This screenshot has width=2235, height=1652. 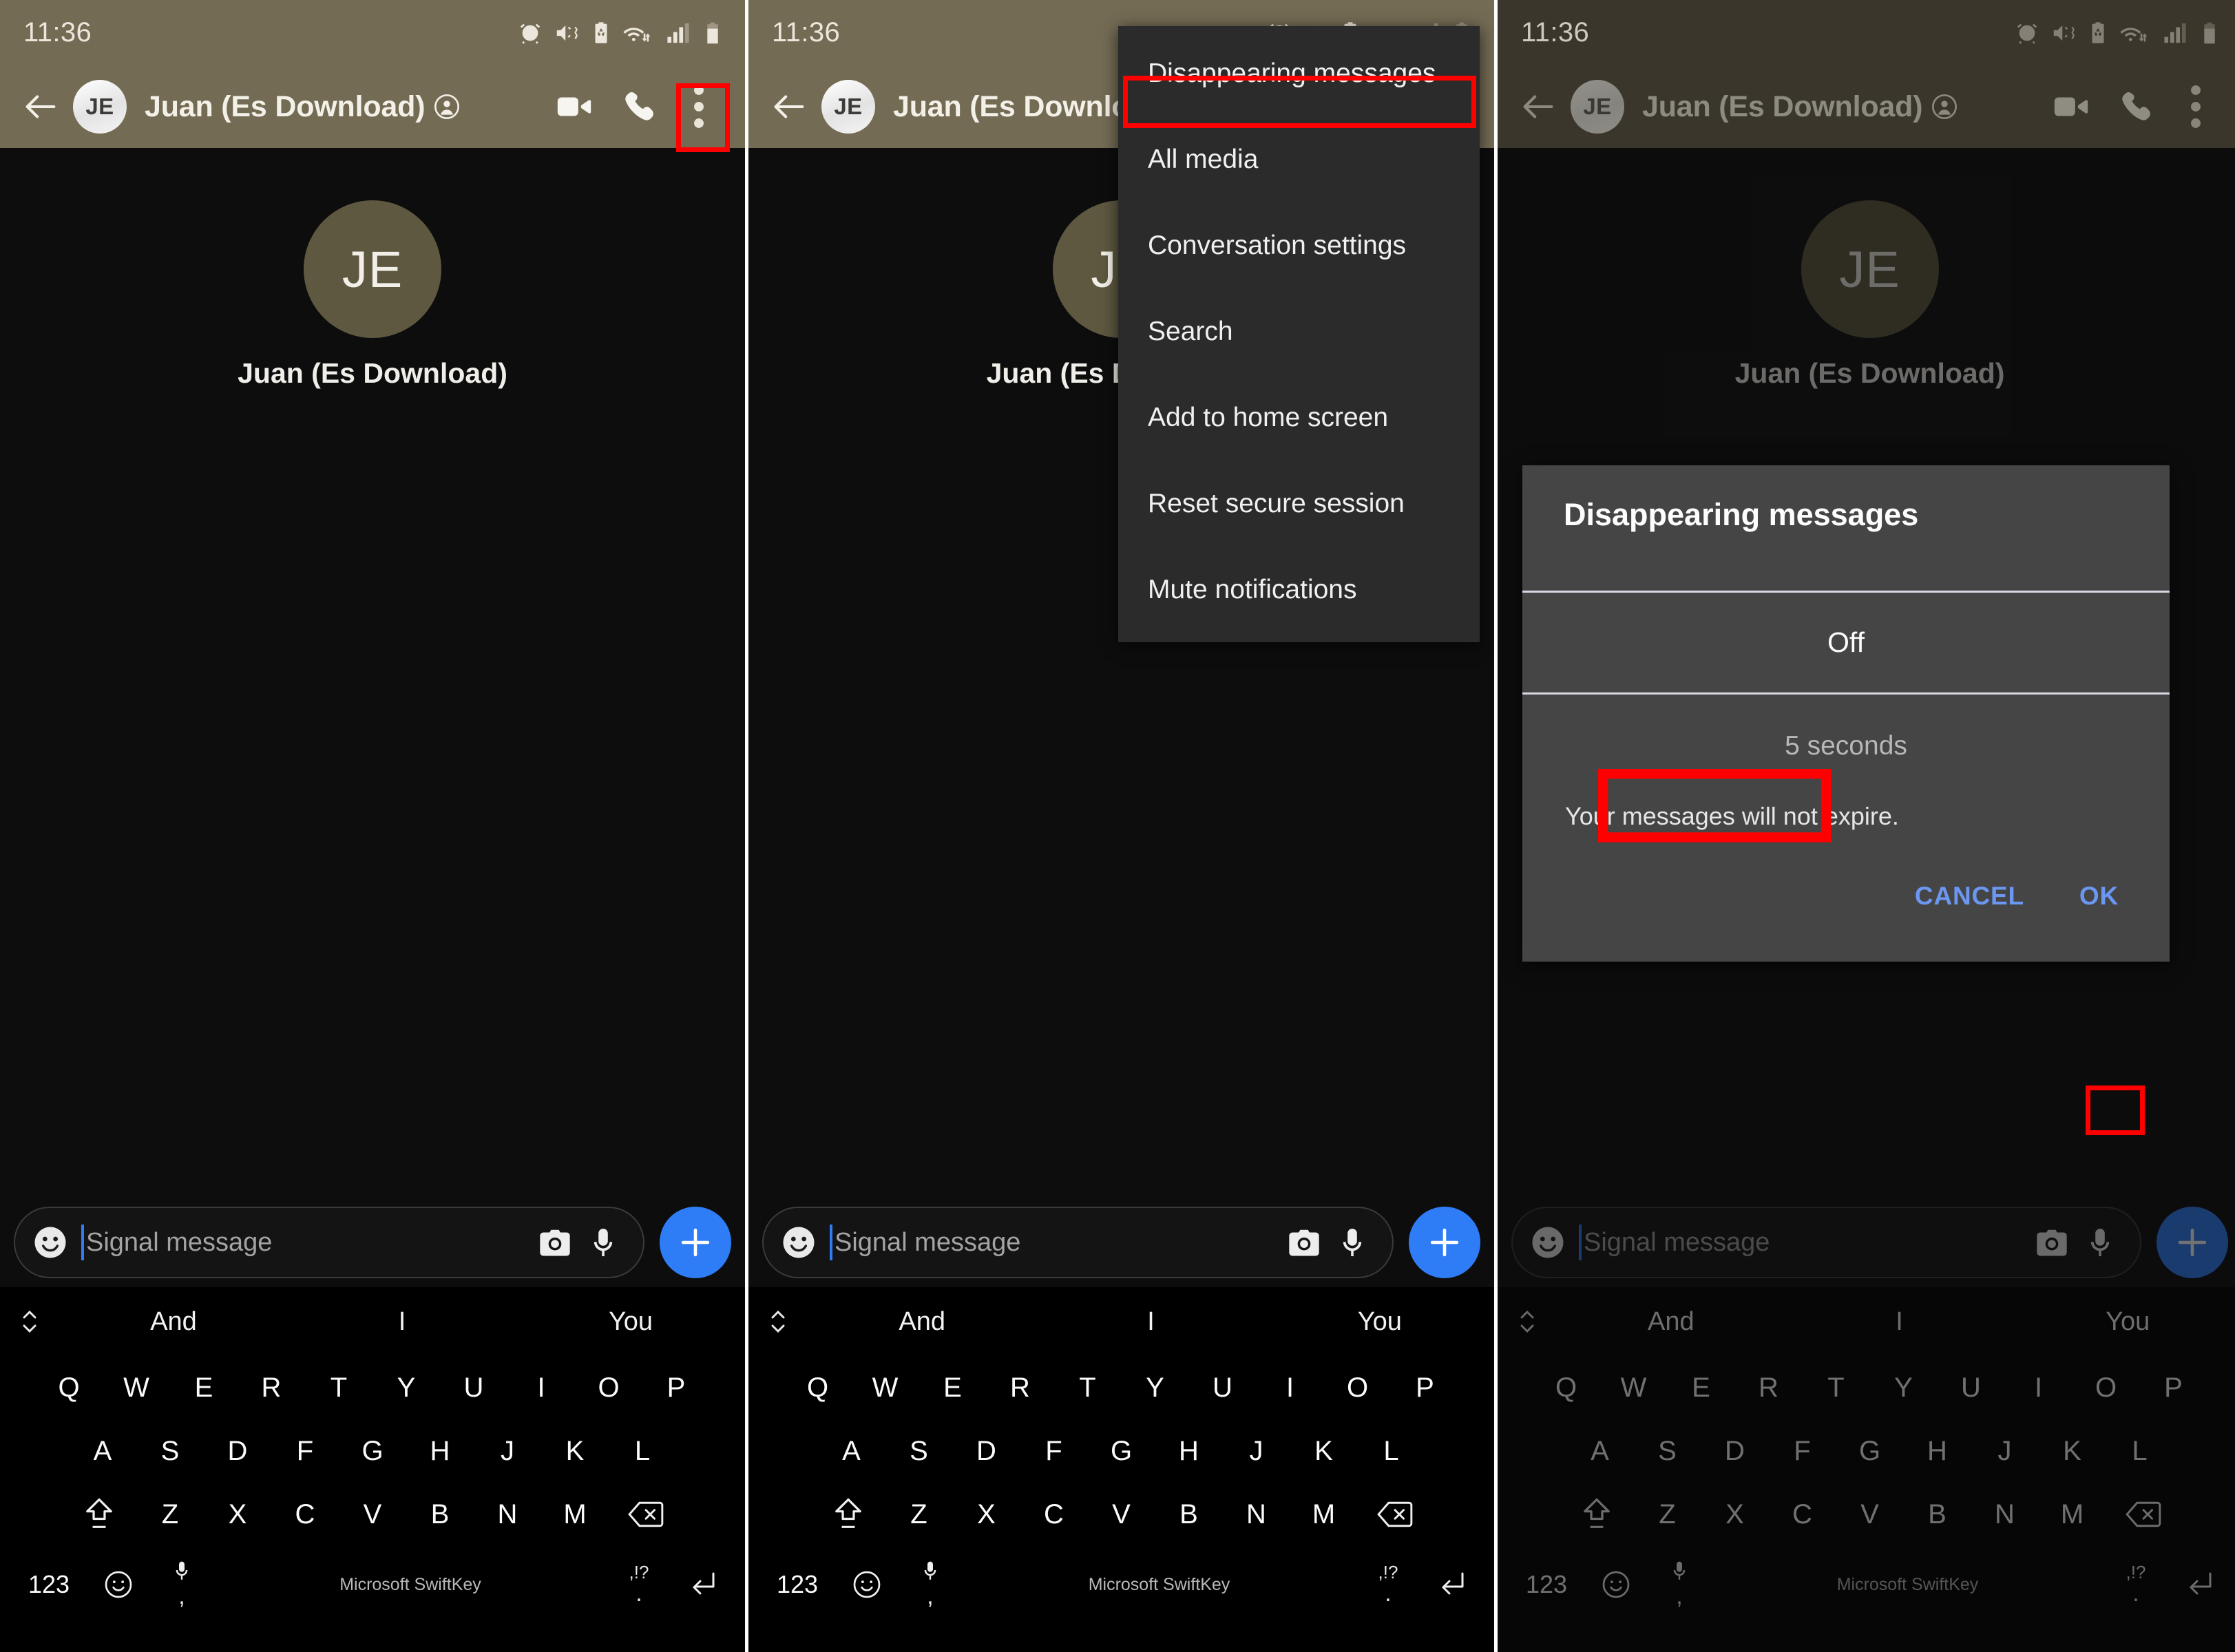 I want to click on cancel-button: CANCEL, so click(x=1970, y=897).